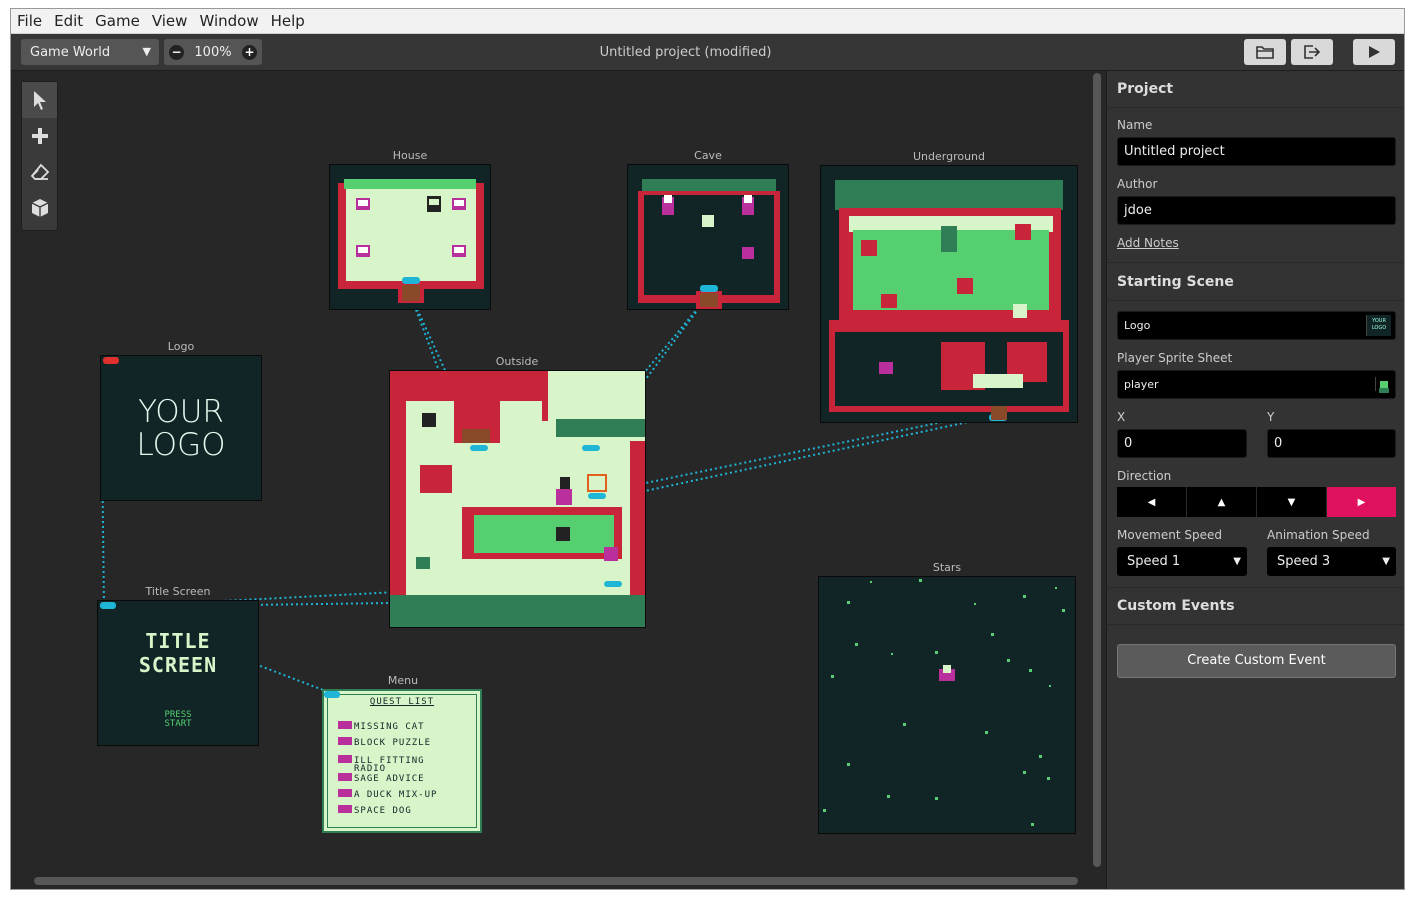 This screenshot has width=1415, height=899. What do you see at coordinates (947, 567) in the screenshot?
I see `scene-label-stars: Stars` at bounding box center [947, 567].